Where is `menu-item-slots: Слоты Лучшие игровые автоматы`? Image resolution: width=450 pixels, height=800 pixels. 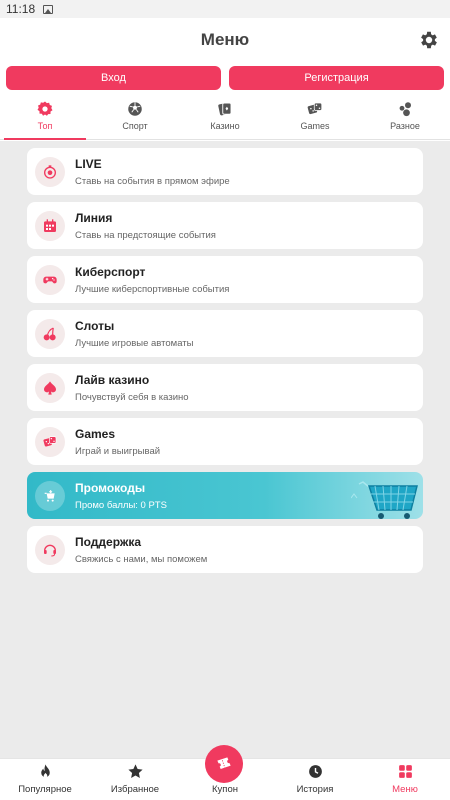 menu-item-slots: Слоты Лучшие игровые автоматы is located at coordinates (225, 333).